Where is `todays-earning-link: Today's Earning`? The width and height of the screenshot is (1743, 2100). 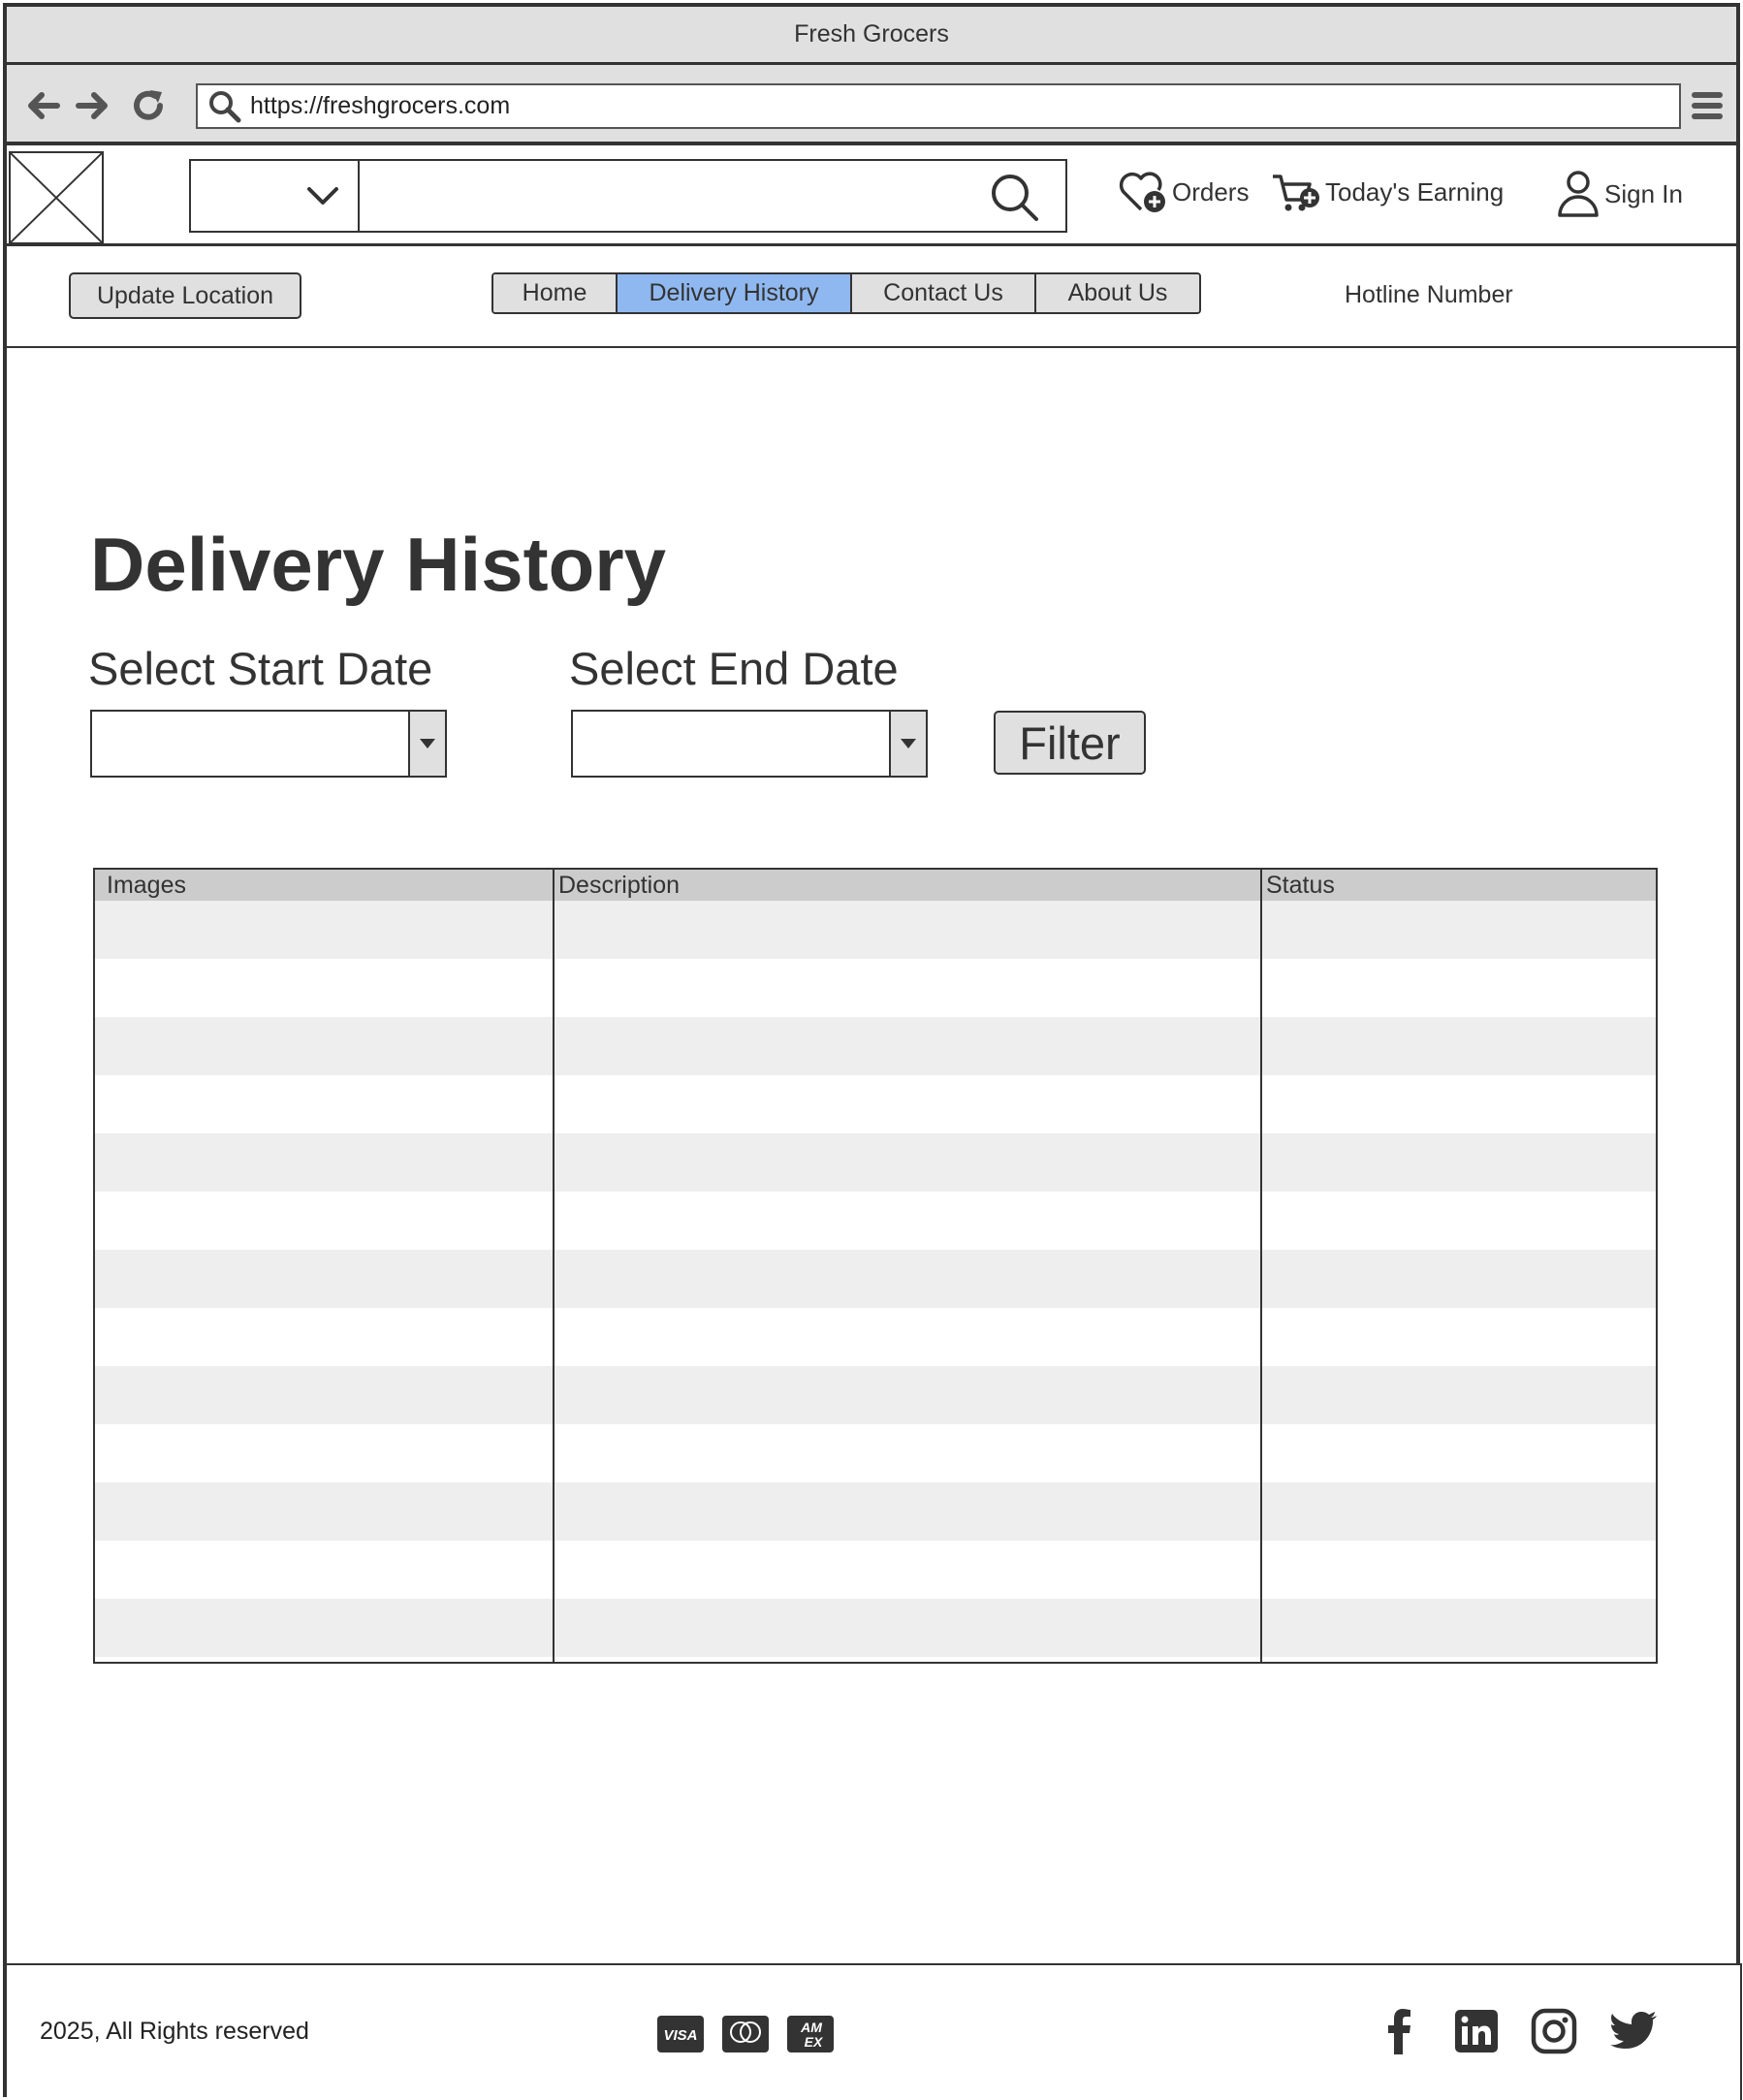
todays-earning-link: Today's Earning is located at coordinates (1388, 192).